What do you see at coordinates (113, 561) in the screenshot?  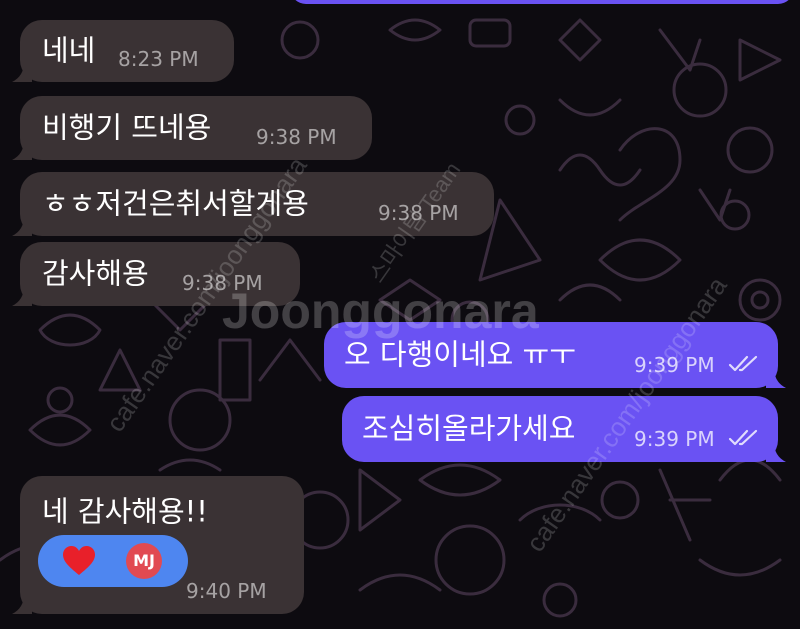 I see `reaction-pill: MJ` at bounding box center [113, 561].